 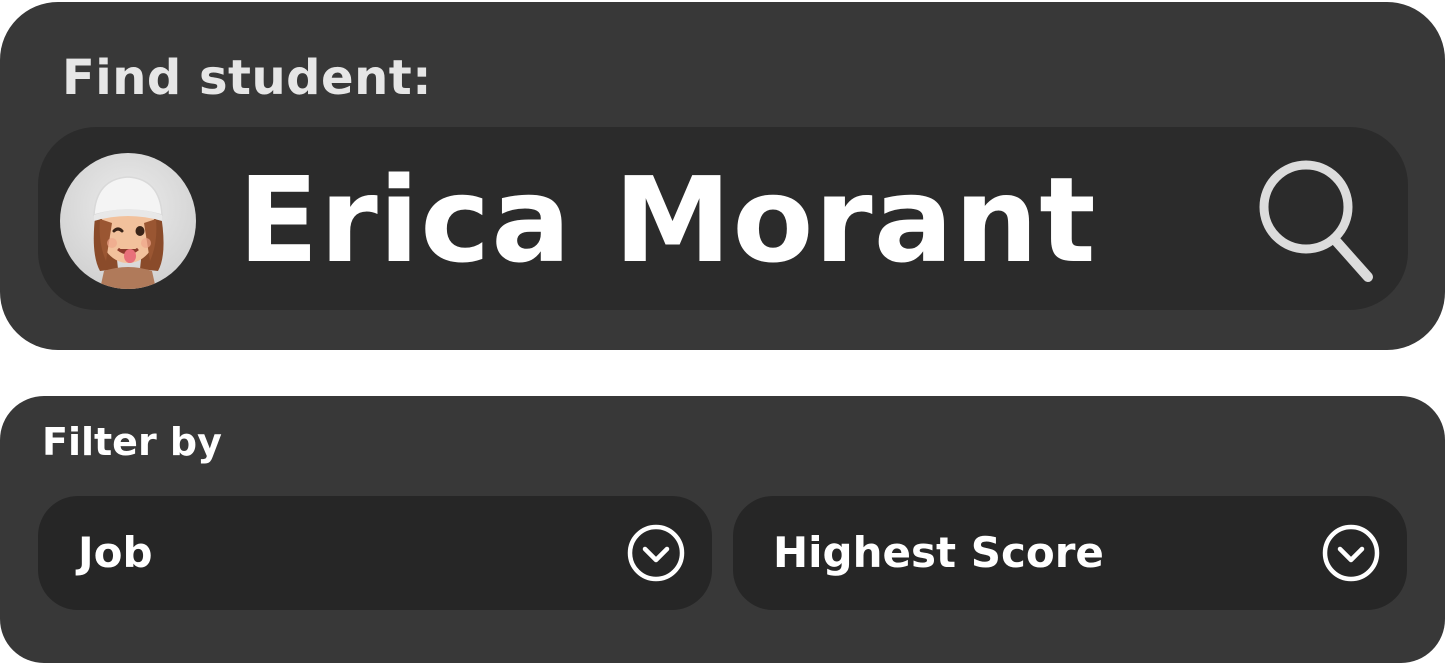 I want to click on search-input-value: Erica Morant, so click(x=667, y=220).